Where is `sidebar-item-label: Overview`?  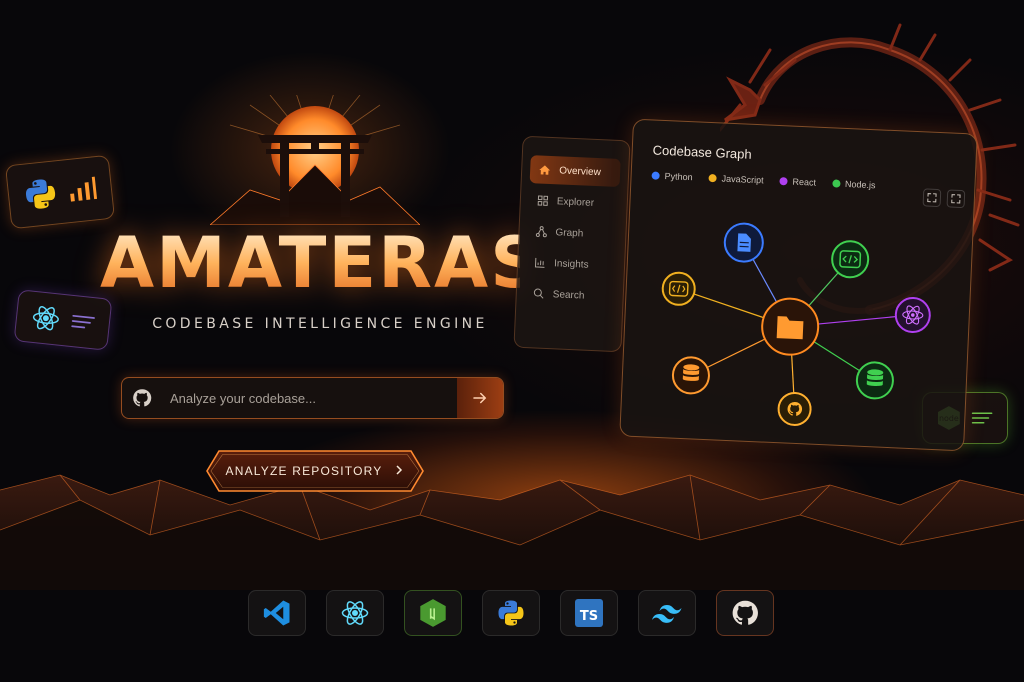 sidebar-item-label: Overview is located at coordinates (580, 171).